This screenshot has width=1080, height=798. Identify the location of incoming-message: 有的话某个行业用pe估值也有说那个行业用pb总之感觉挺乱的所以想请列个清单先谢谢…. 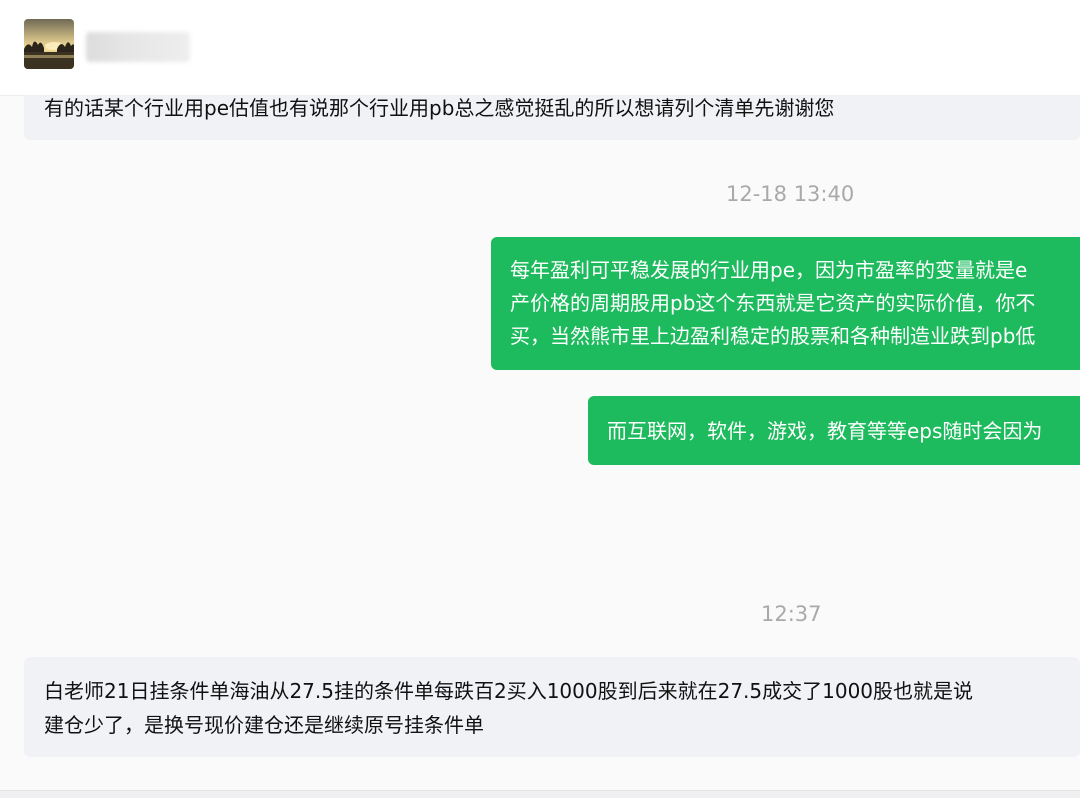
(552, 117).